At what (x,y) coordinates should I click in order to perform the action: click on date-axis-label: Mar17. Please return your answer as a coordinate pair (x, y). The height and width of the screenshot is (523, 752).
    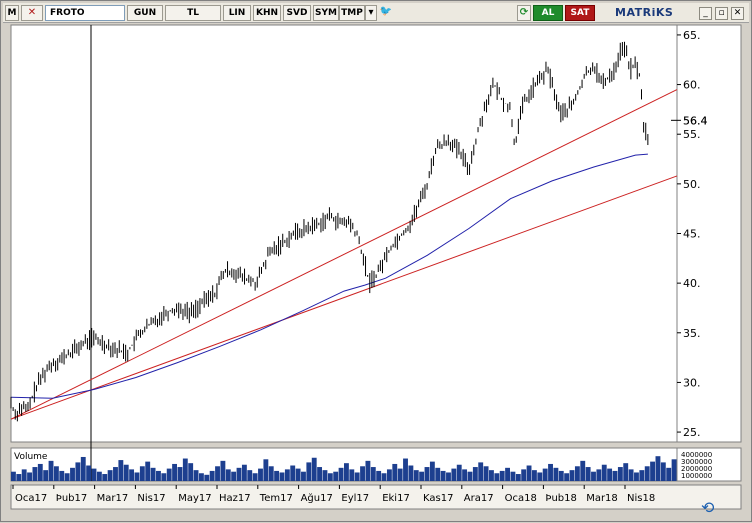
    Looking at the image, I should click on (113, 498).